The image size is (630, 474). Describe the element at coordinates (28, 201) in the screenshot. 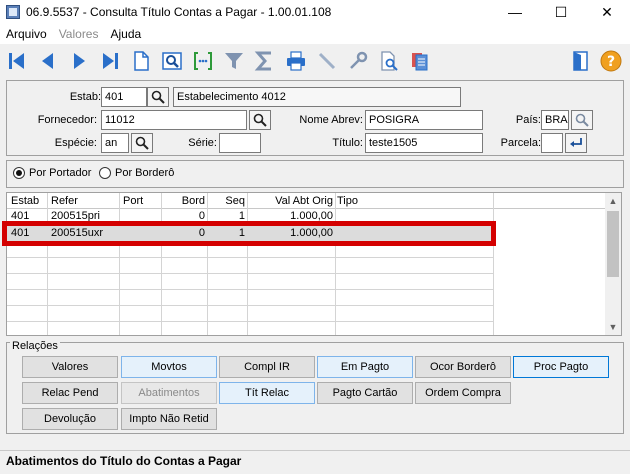

I see `col-header-estab: Estab` at that location.